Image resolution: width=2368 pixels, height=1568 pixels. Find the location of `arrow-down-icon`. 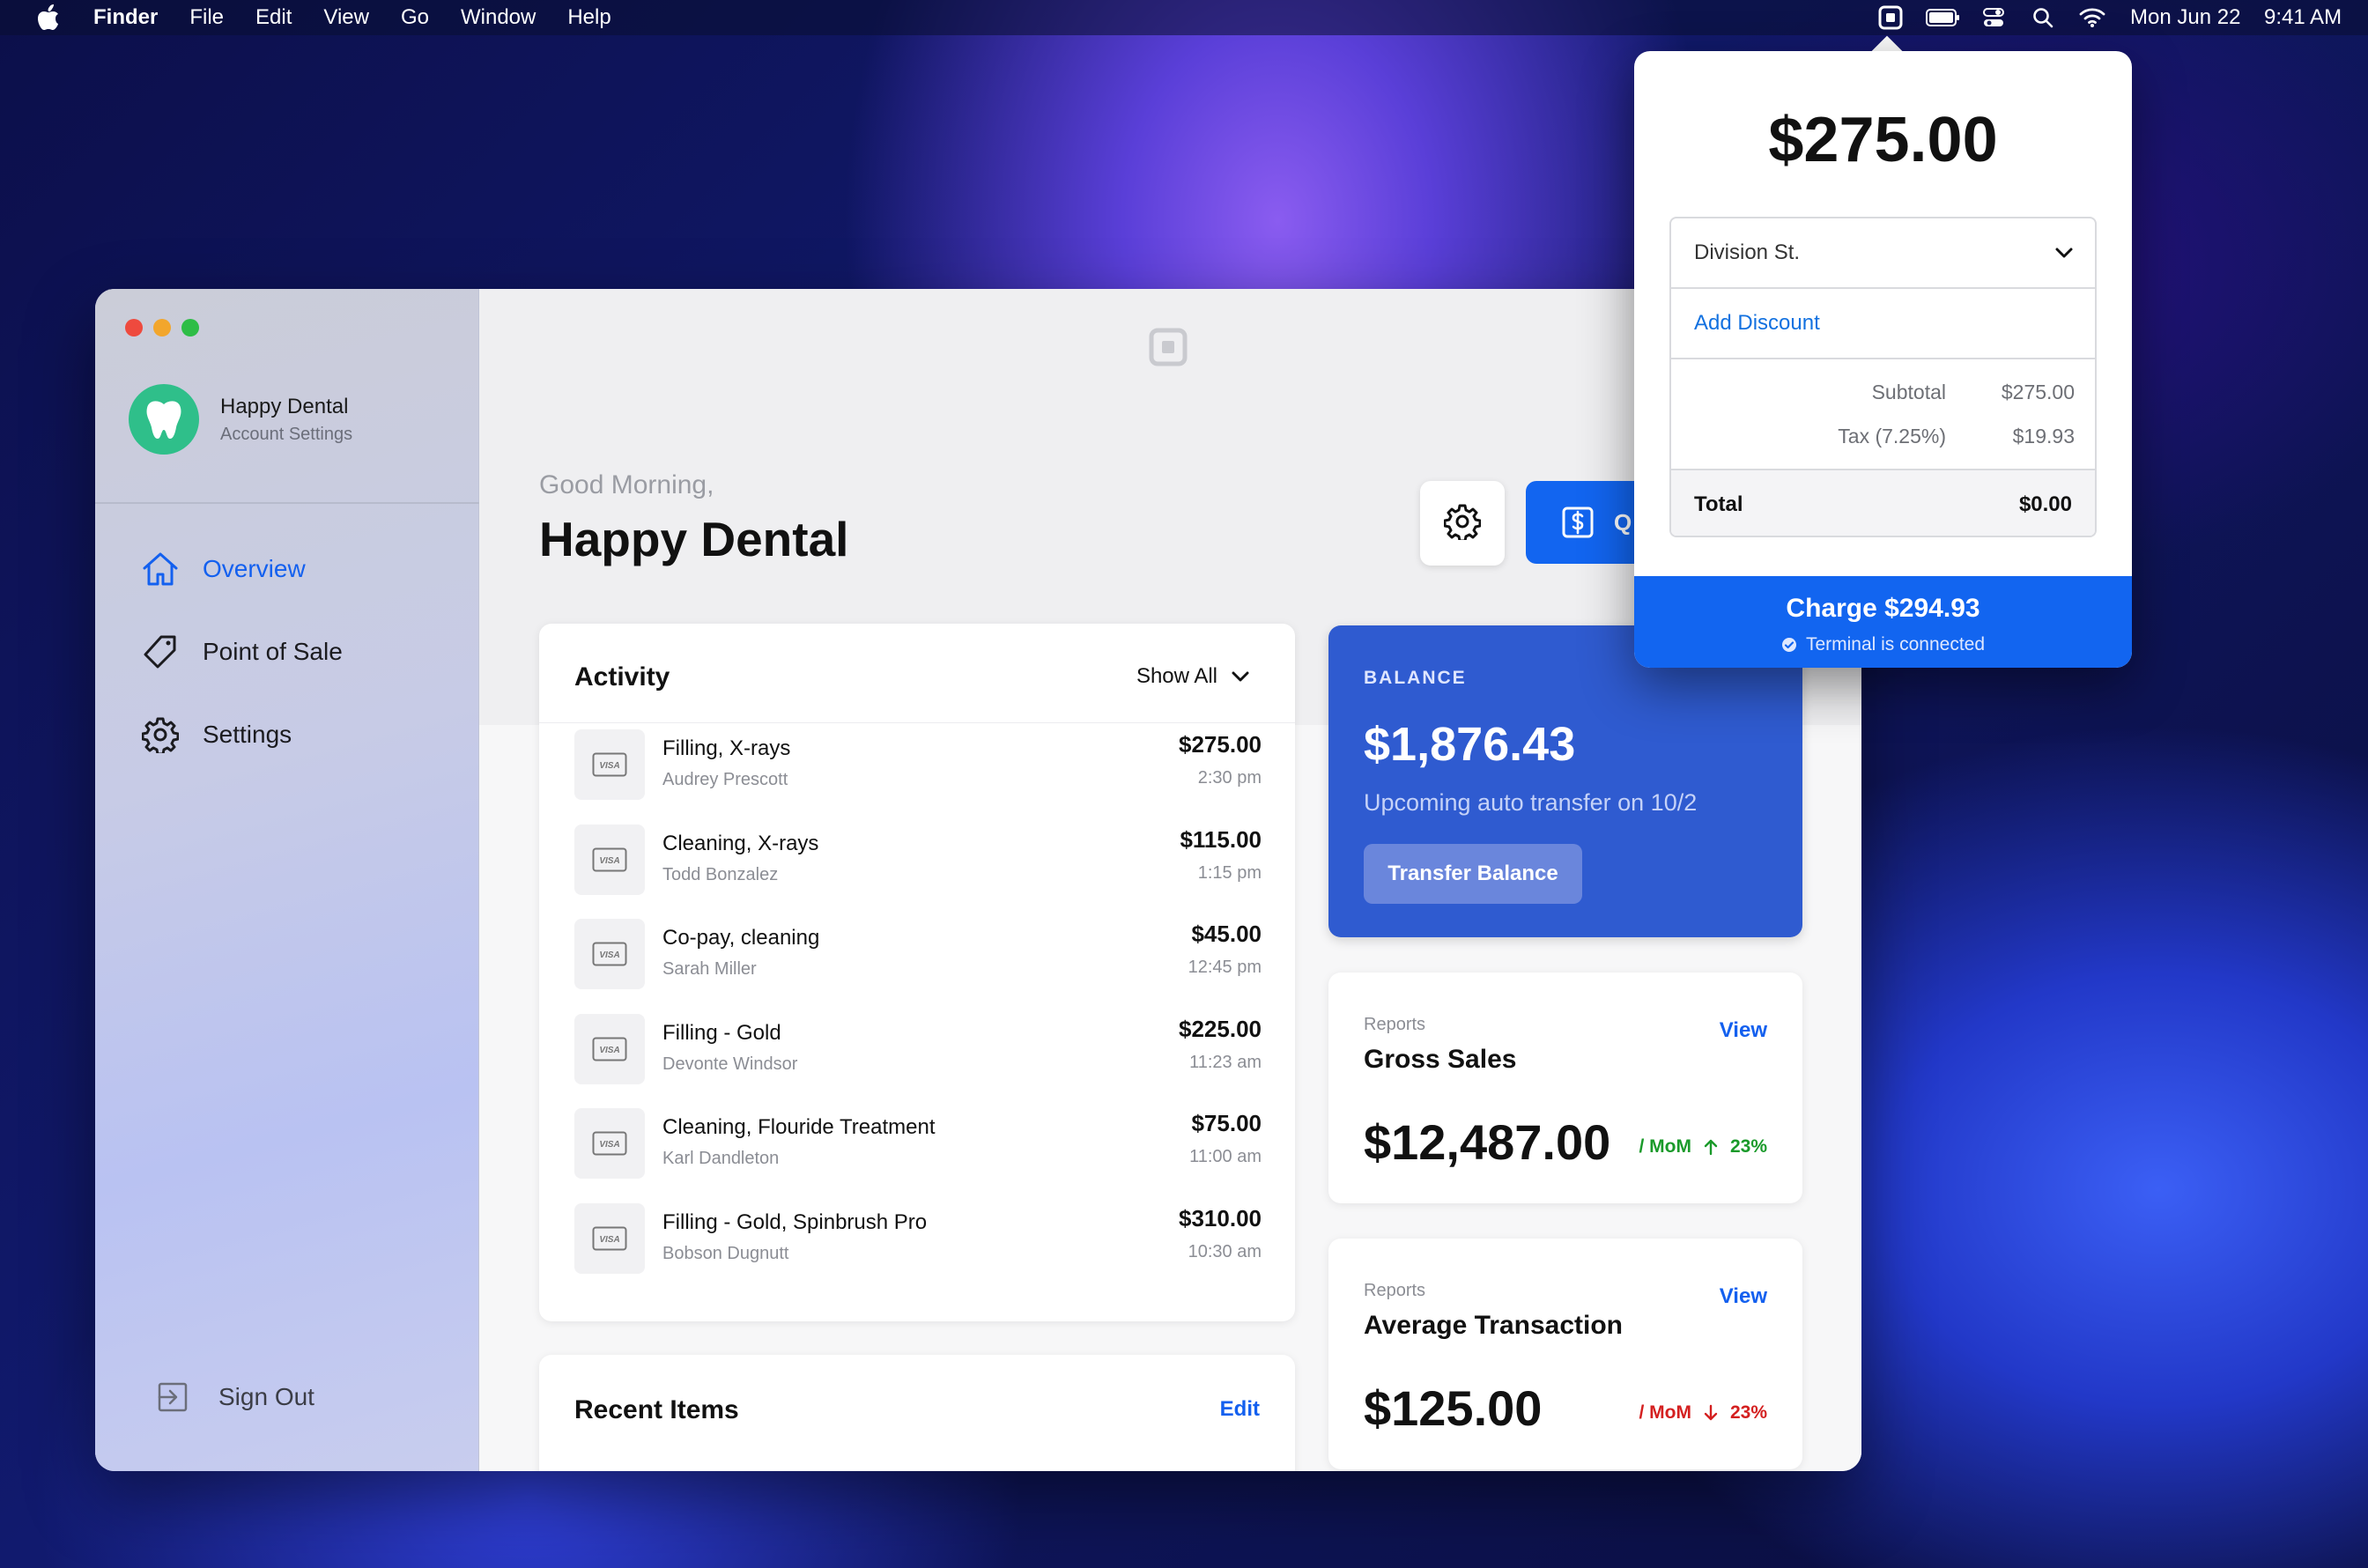

arrow-down-icon is located at coordinates (1711, 1413).